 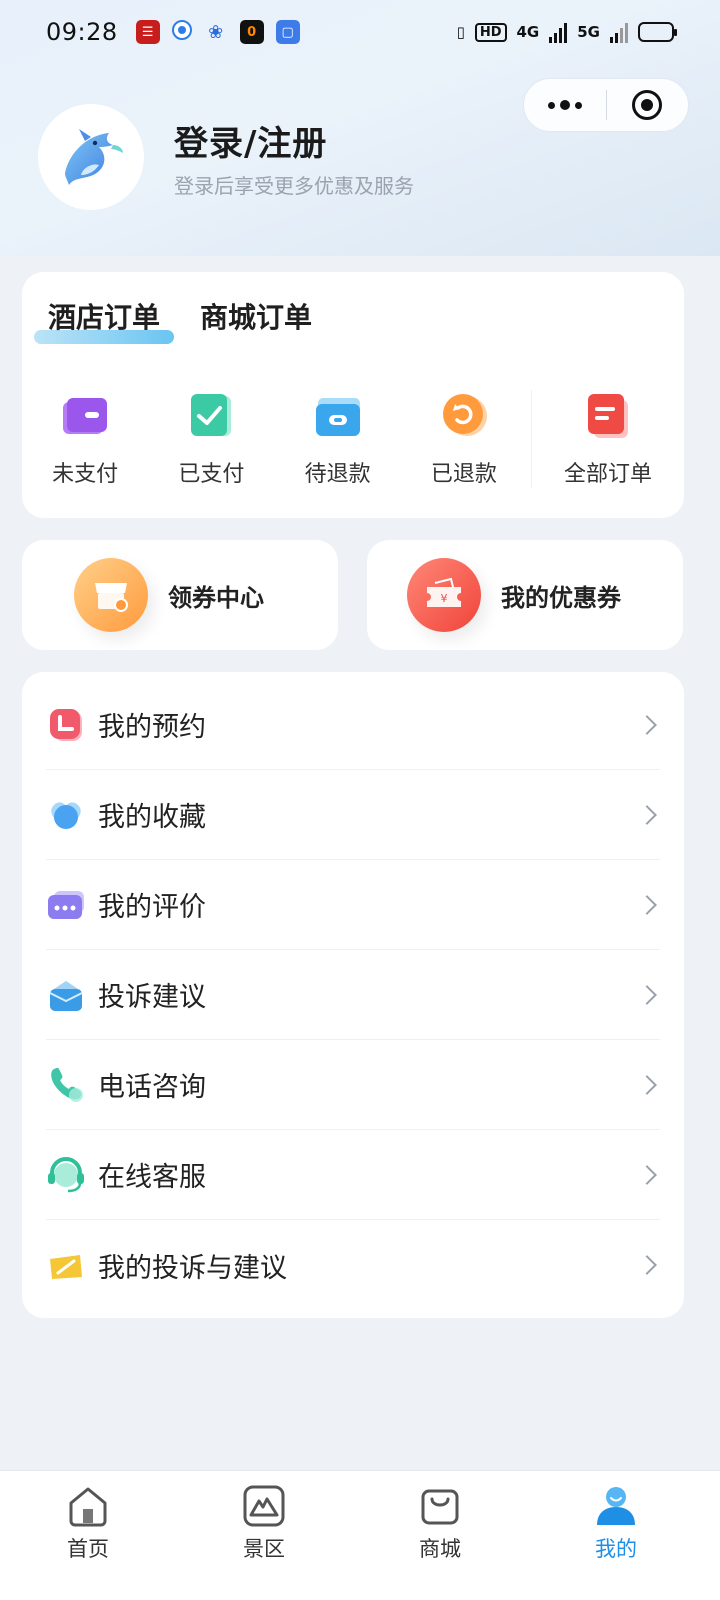 What do you see at coordinates (94, 157) in the screenshot?
I see `dolphin-icon` at bounding box center [94, 157].